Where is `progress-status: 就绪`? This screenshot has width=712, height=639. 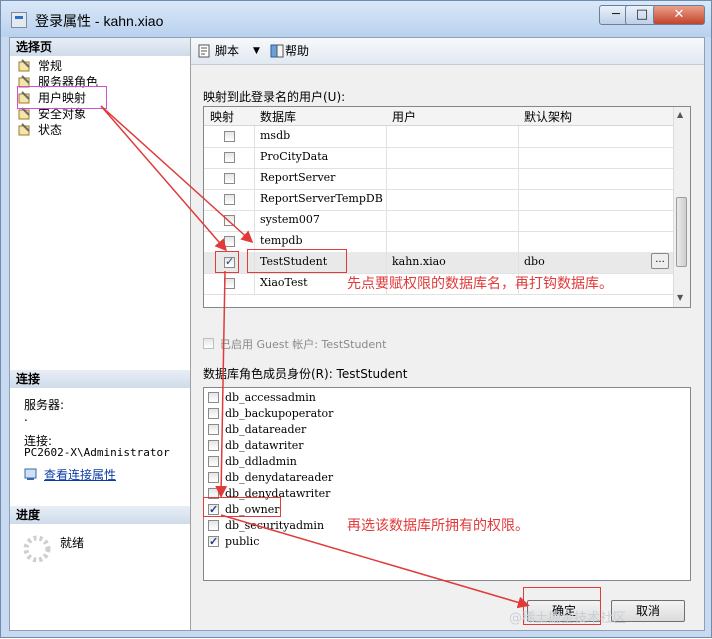
progress-status: 就绪 is located at coordinates (72, 543).